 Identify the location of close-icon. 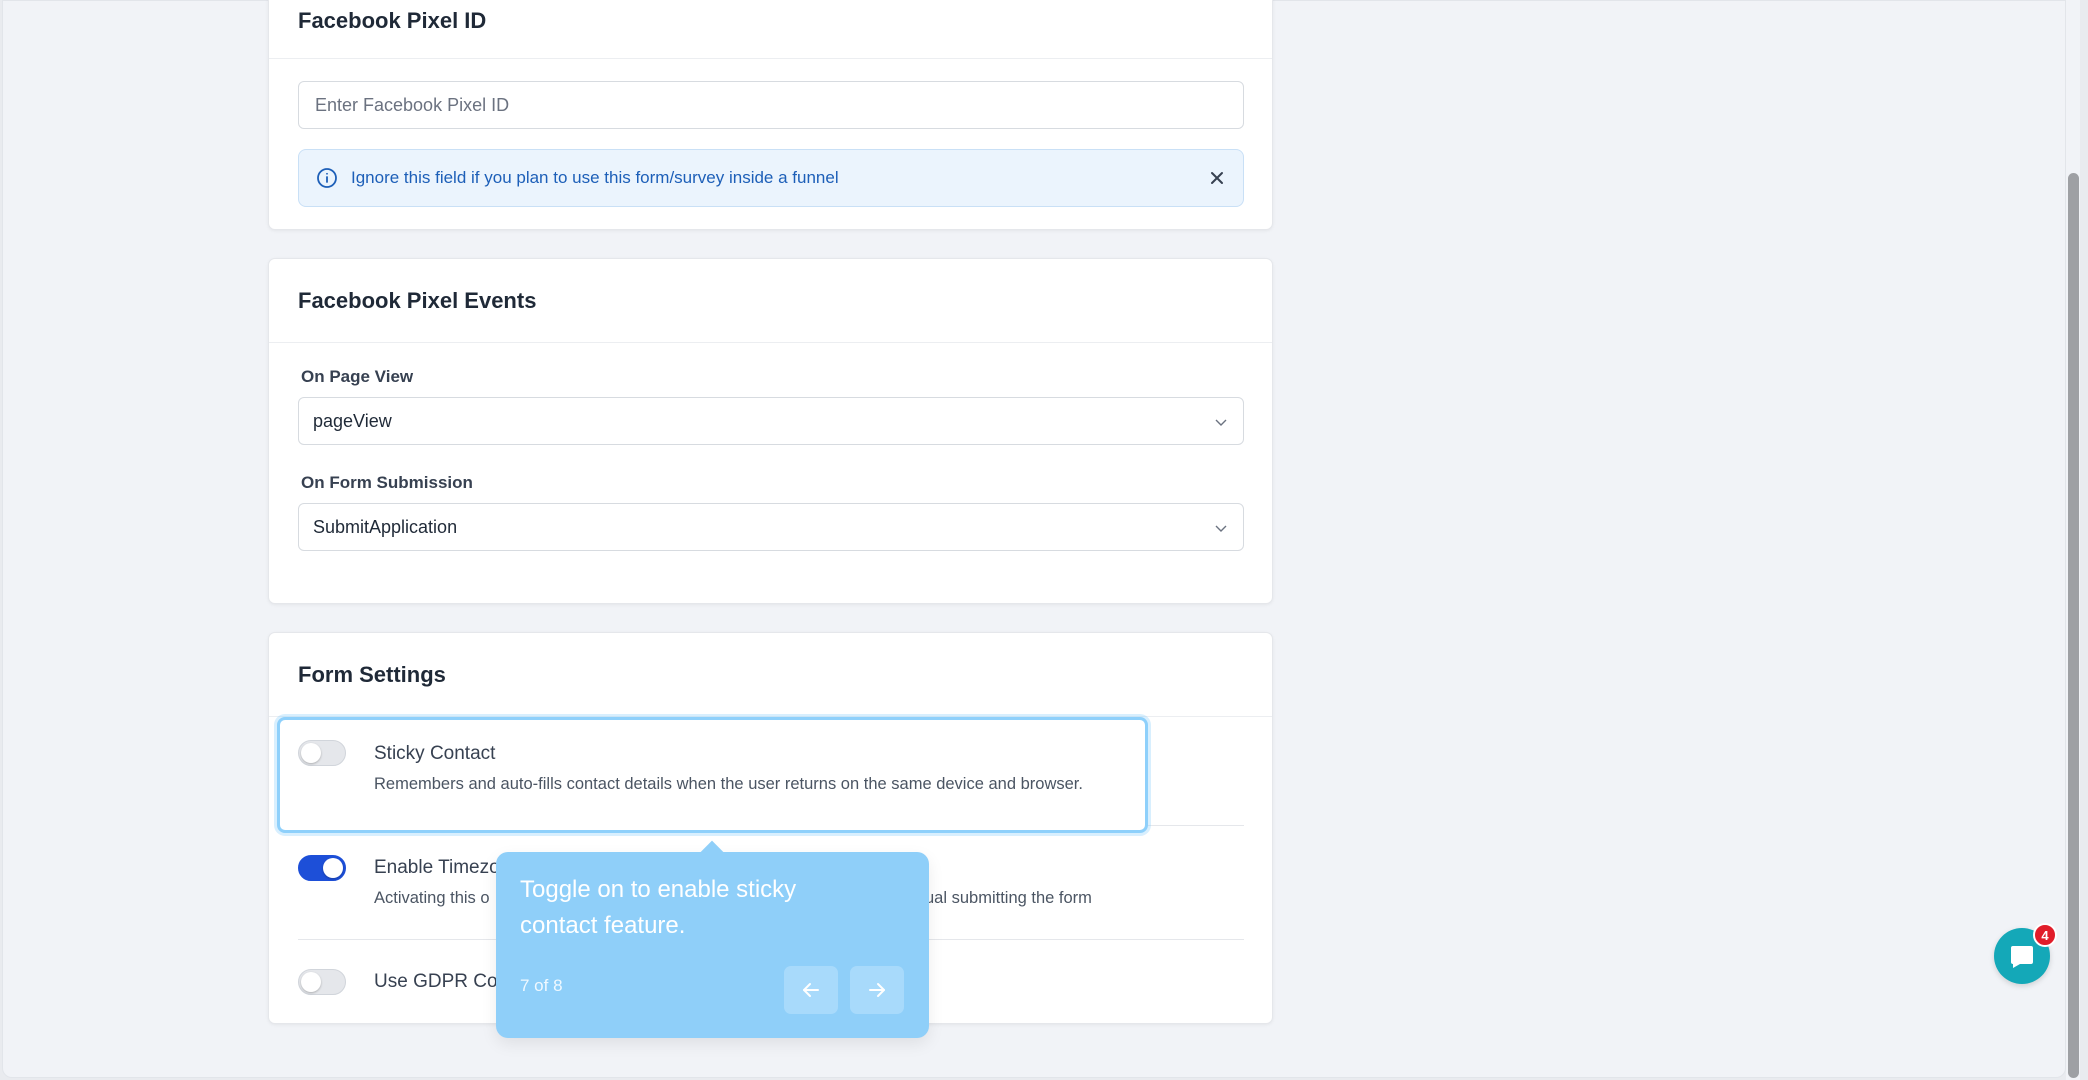
(1217, 178).